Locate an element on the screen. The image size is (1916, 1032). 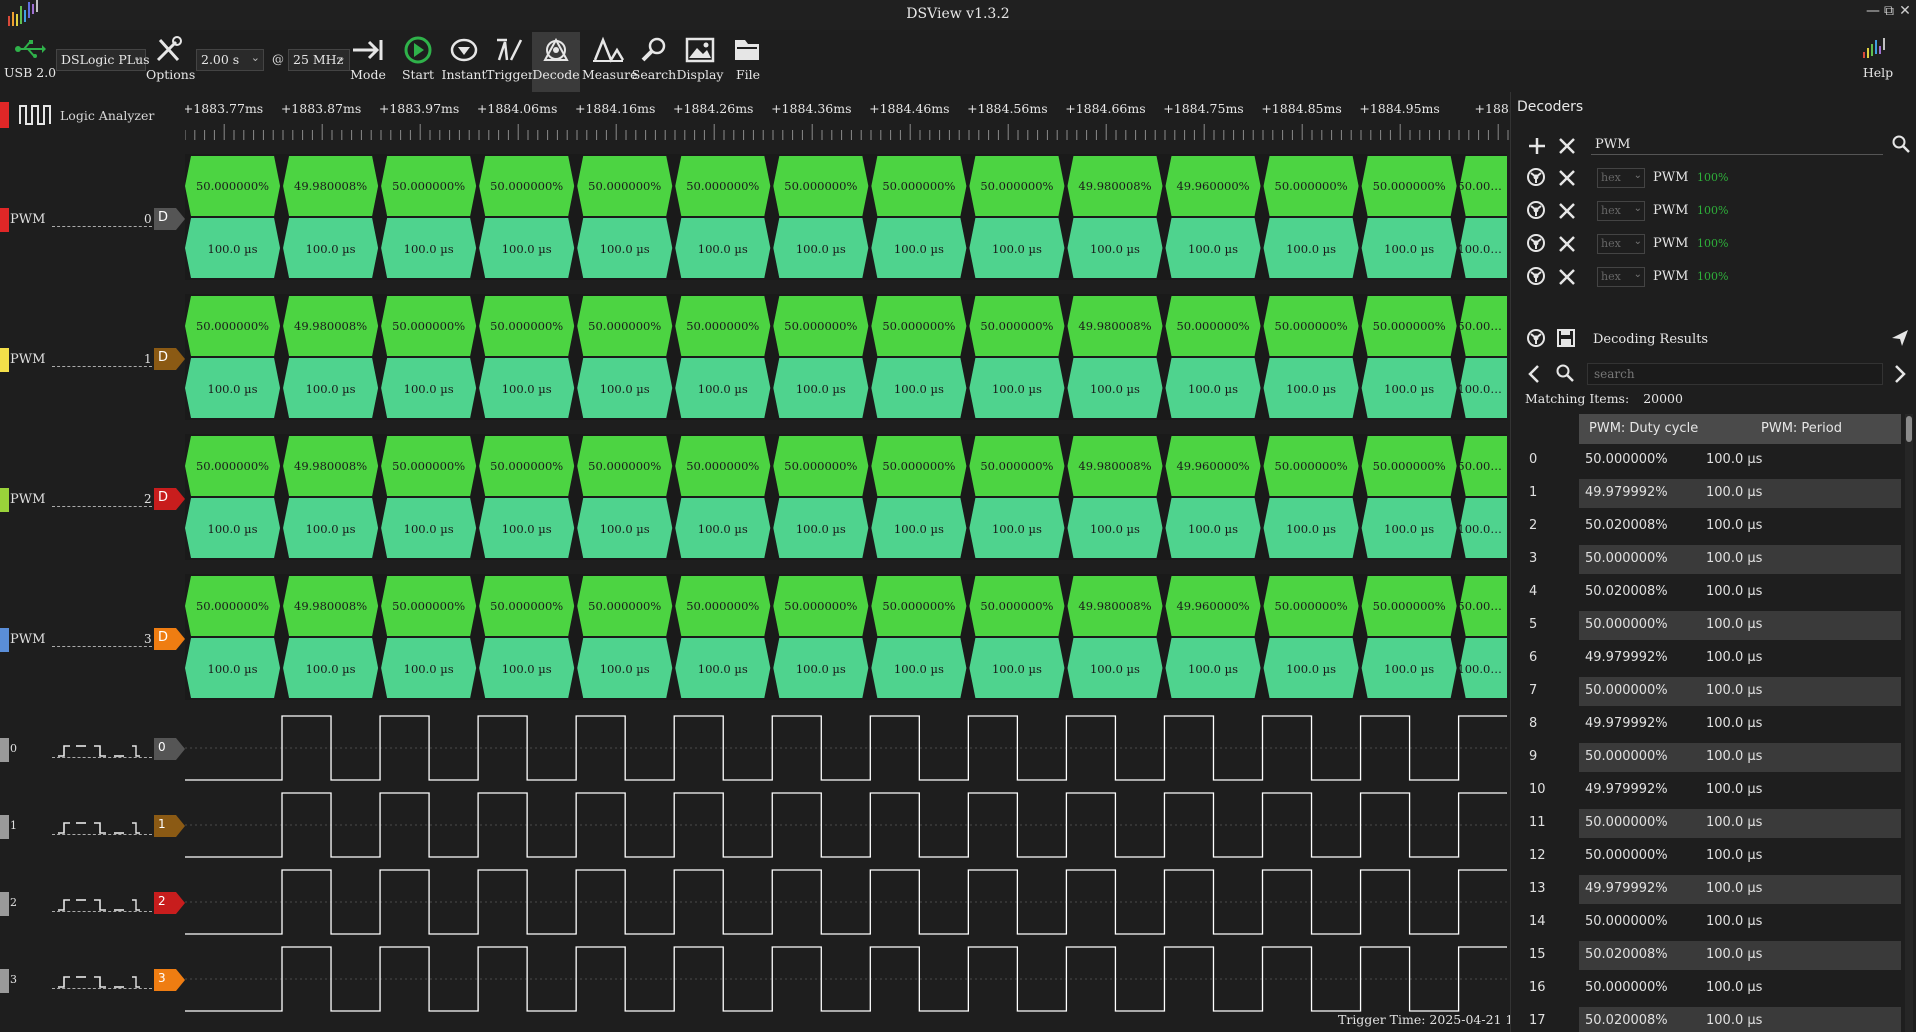
sample-time-select: 2.00 s ⌄ is located at coordinates (230, 60).